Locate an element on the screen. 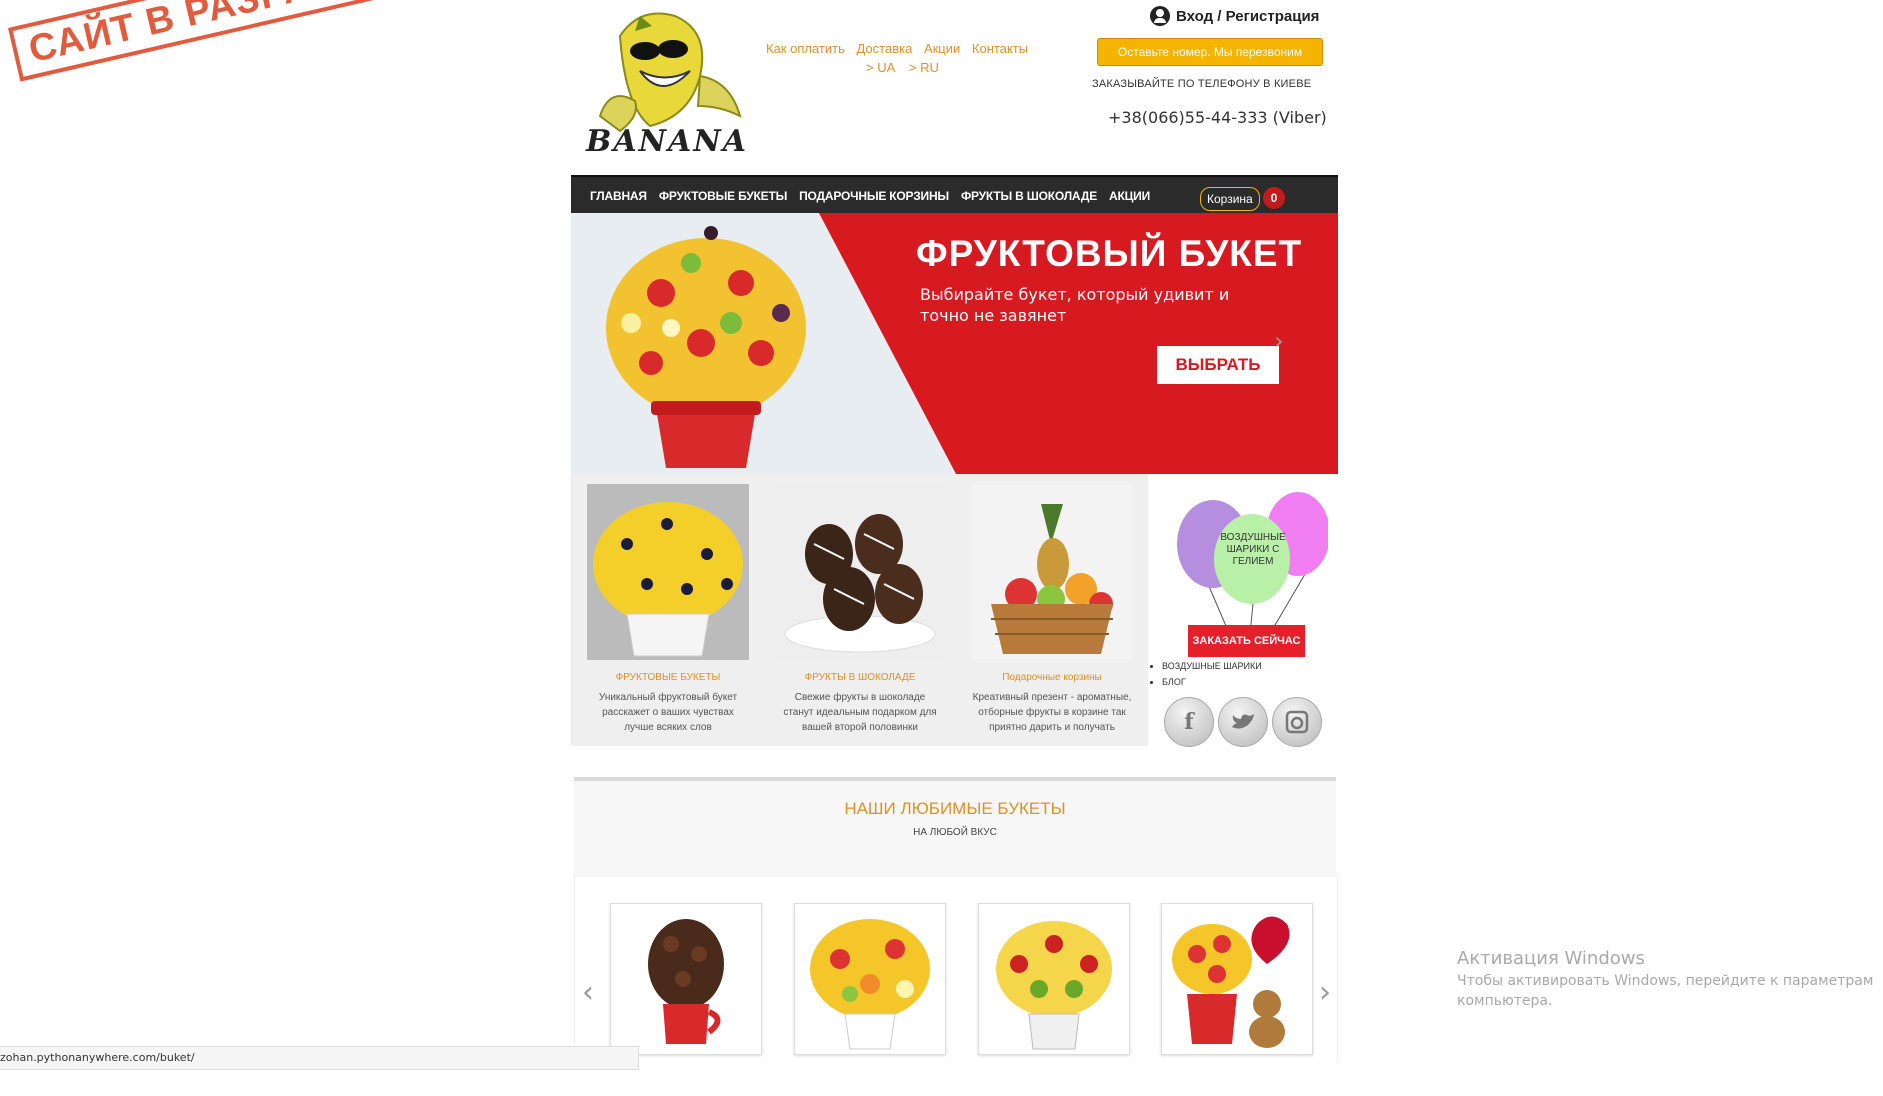  top-link-payment: Как оплатить is located at coordinates (805, 48).